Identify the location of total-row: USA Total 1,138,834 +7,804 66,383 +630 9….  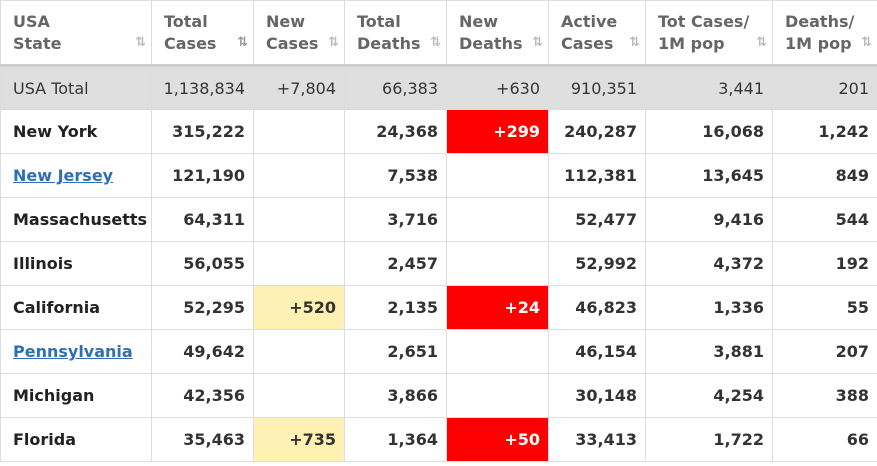
(438, 87).